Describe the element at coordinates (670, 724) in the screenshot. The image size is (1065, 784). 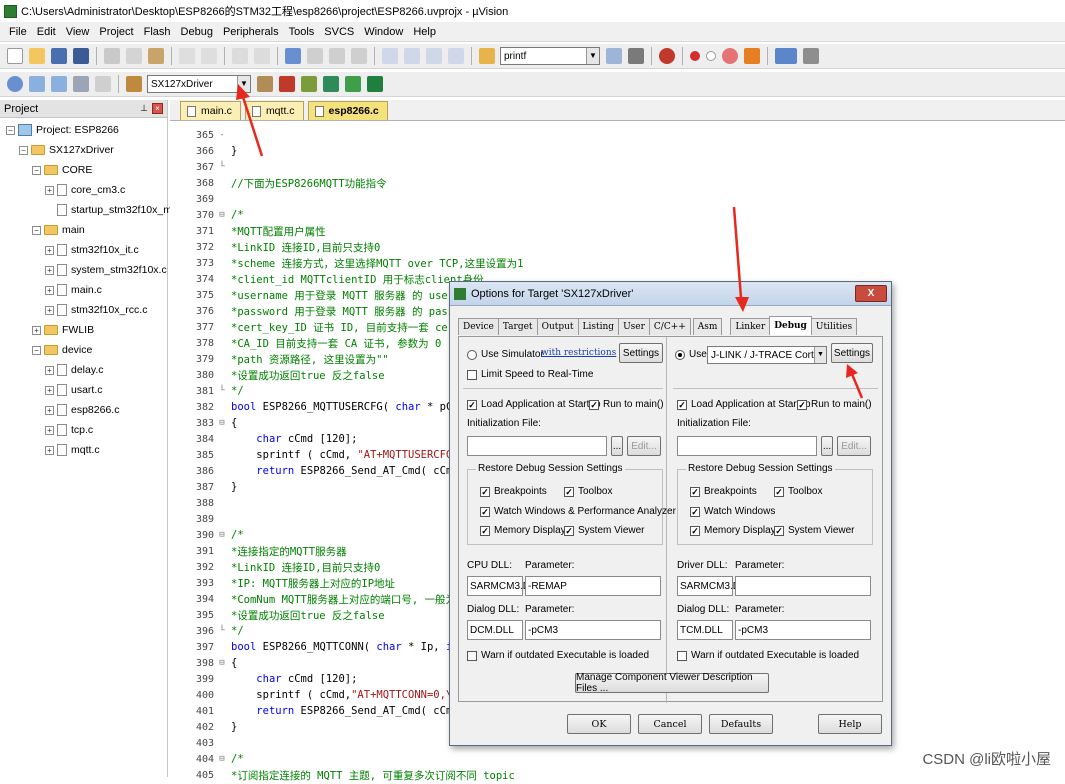
I see `cancel-button: Cancel` at that location.